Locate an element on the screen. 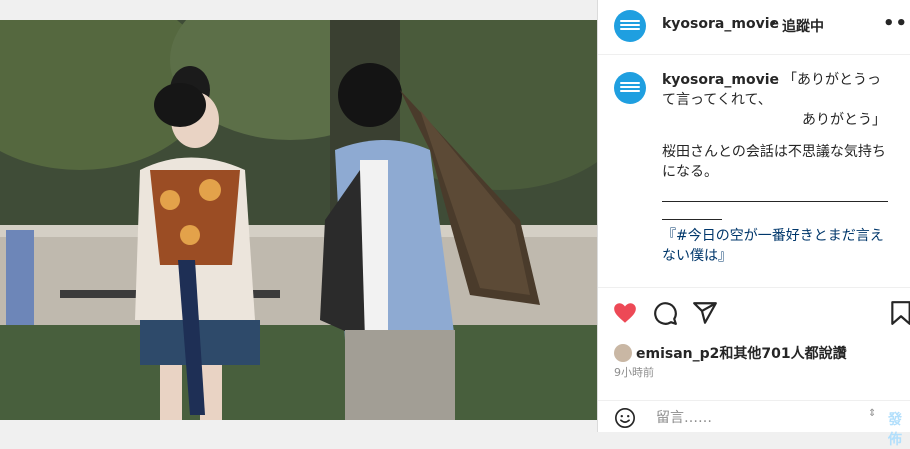  likes-summary: emisan_p2和其他701人都說讚 is located at coordinates (730, 353).